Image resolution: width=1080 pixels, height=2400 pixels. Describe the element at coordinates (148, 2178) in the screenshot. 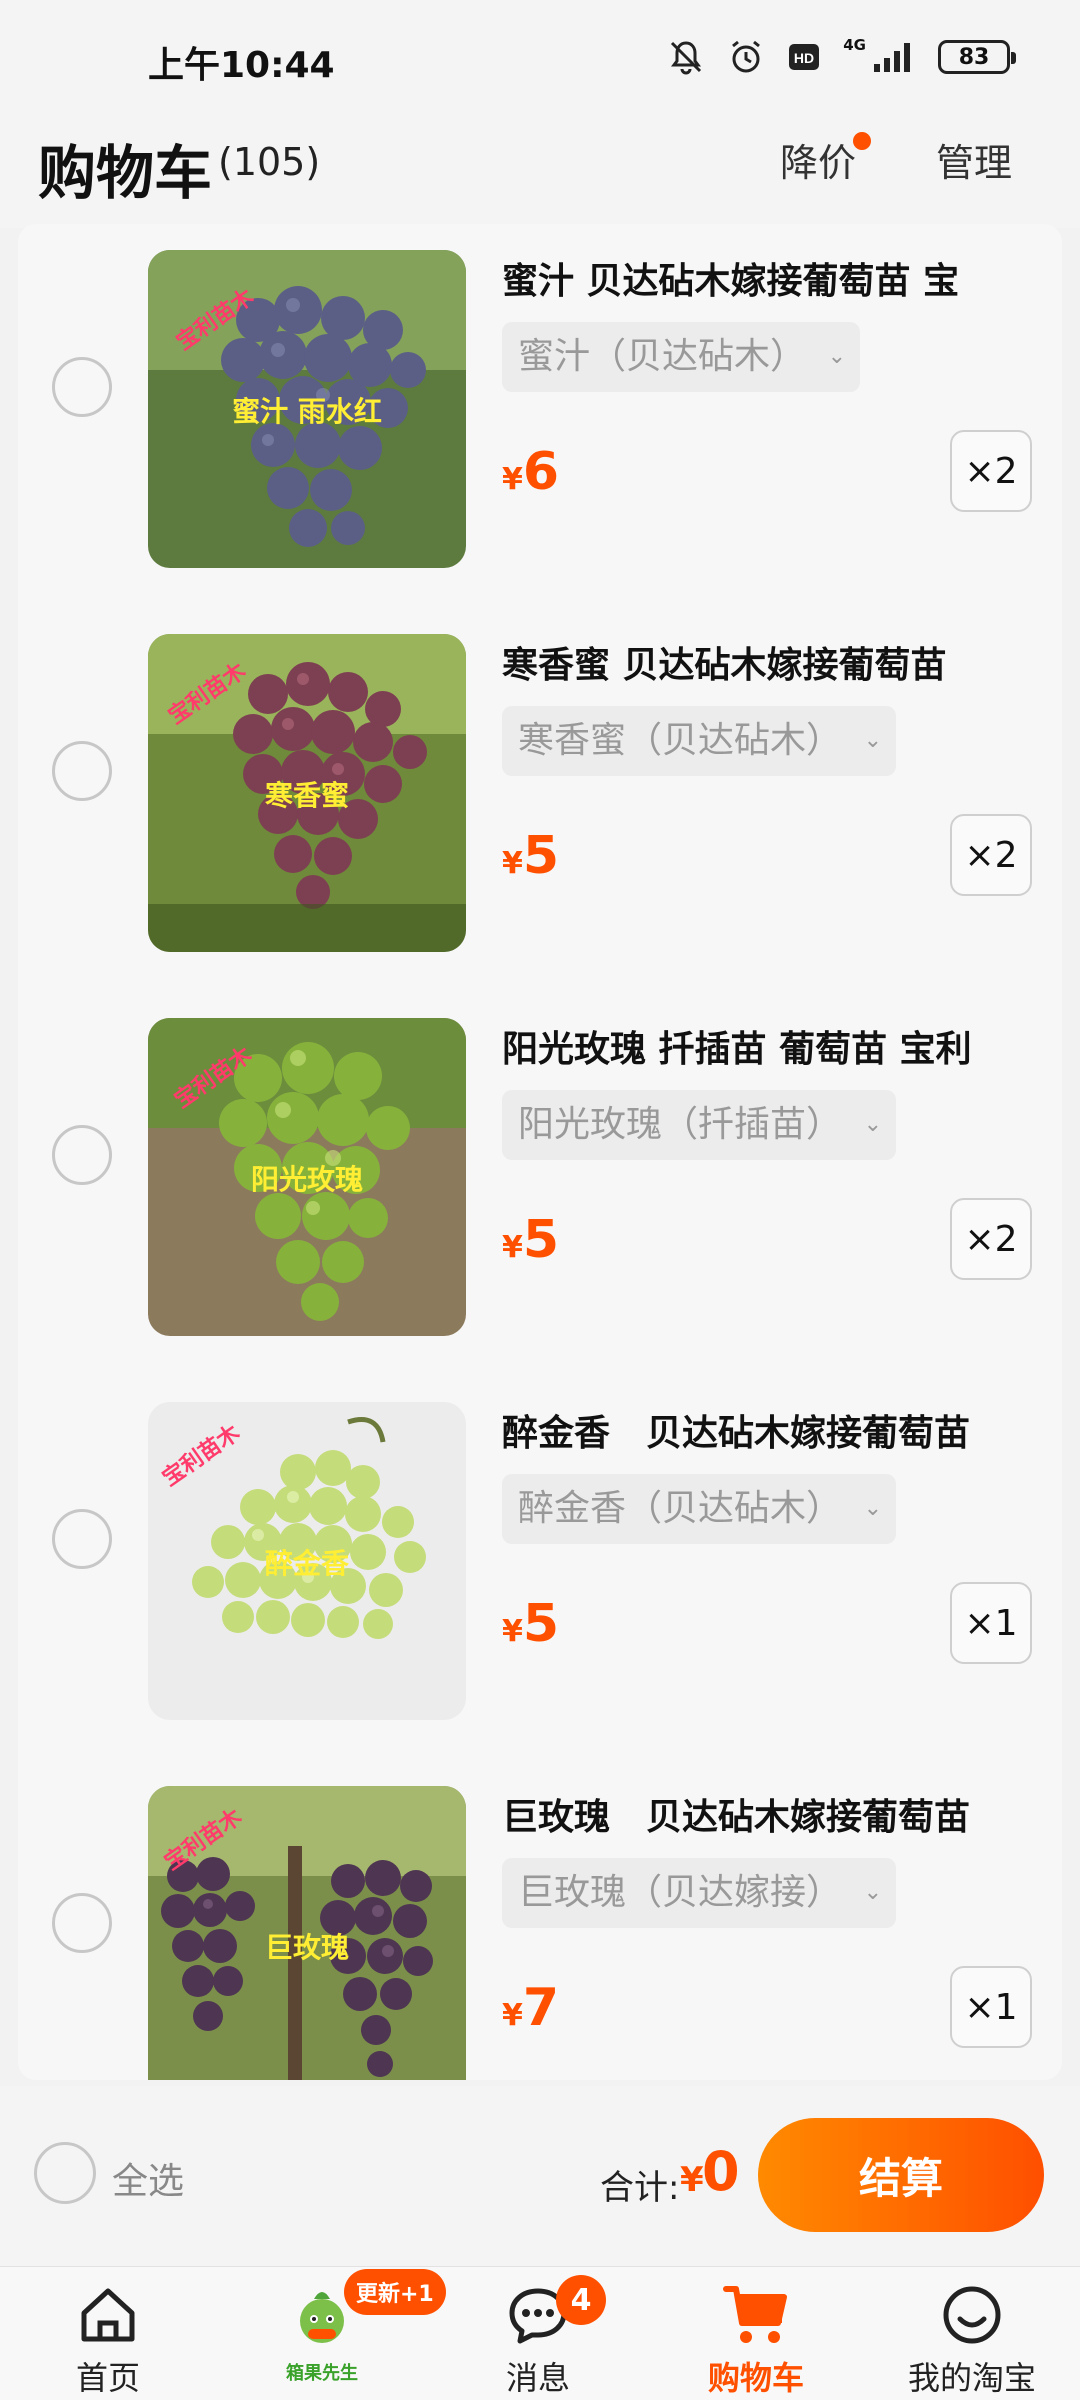

I see `select-all-label: 全选` at that location.